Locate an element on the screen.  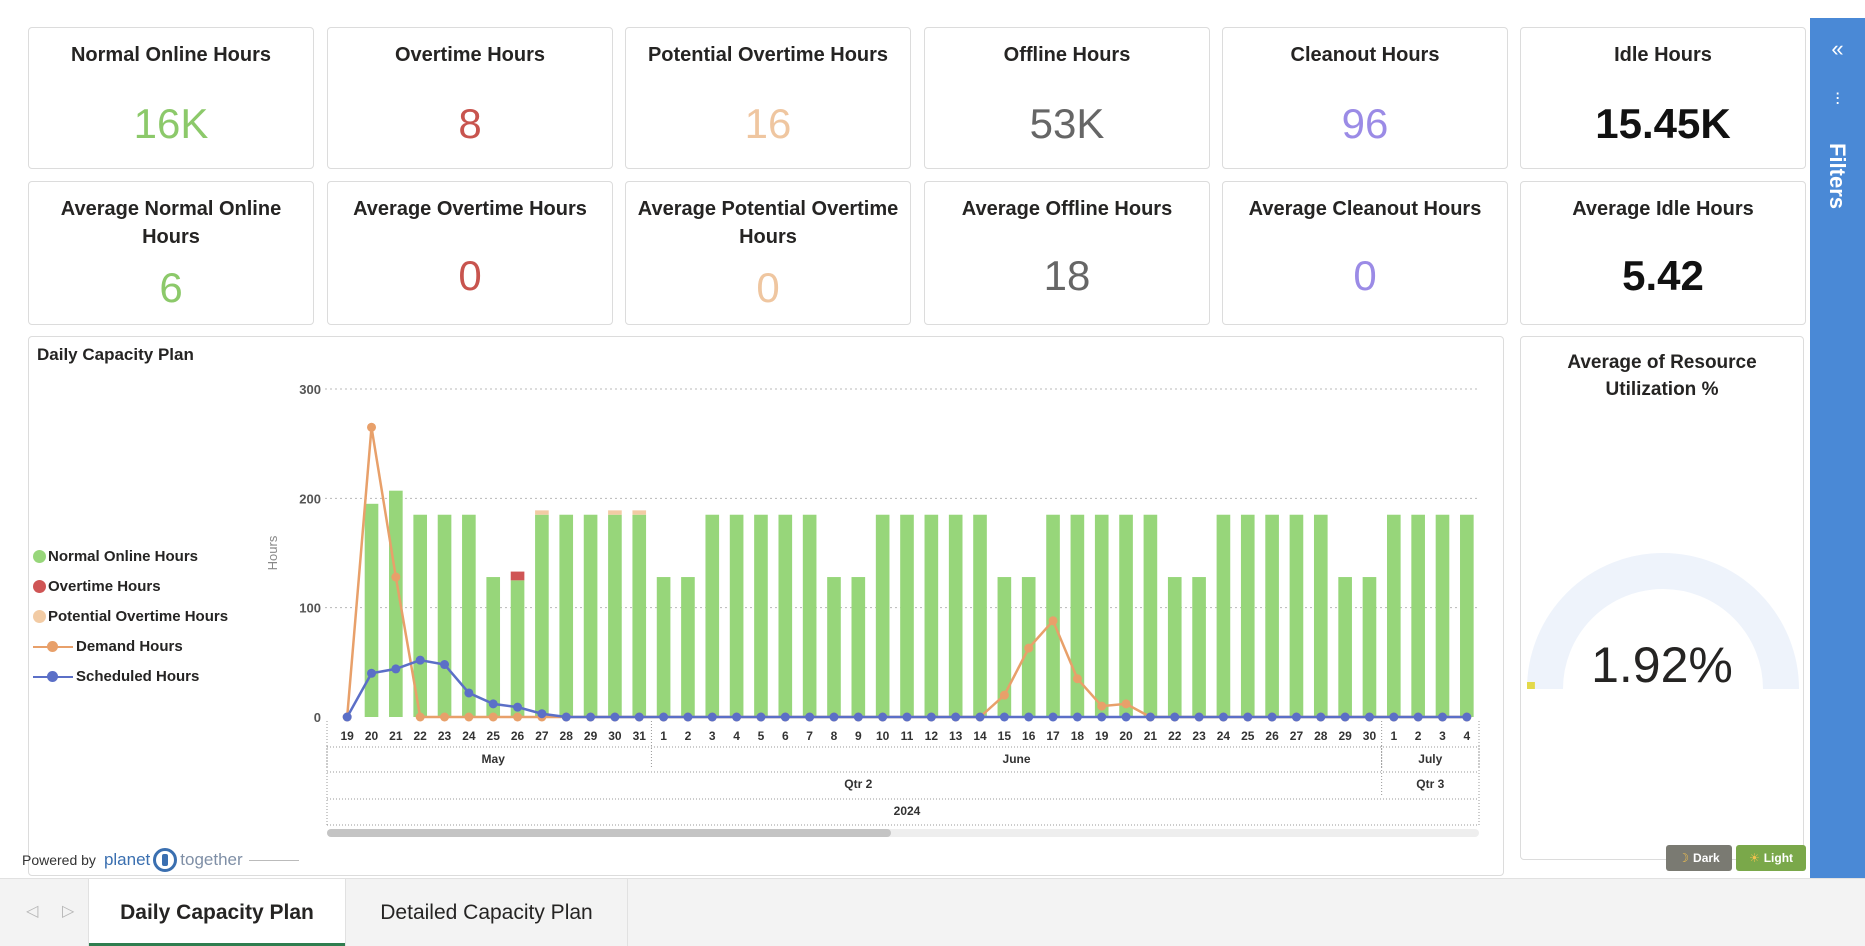
kpi-card-offline-hours: Offline Hours 53K is located at coordinates (1067, 98).